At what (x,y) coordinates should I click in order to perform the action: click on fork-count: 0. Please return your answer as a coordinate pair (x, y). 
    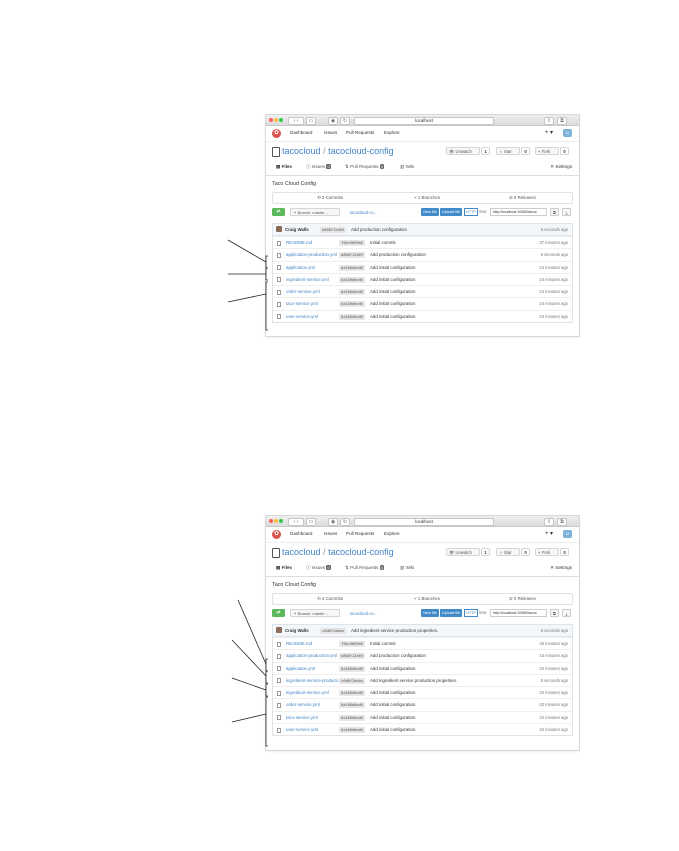
    Looking at the image, I should click on (564, 151).